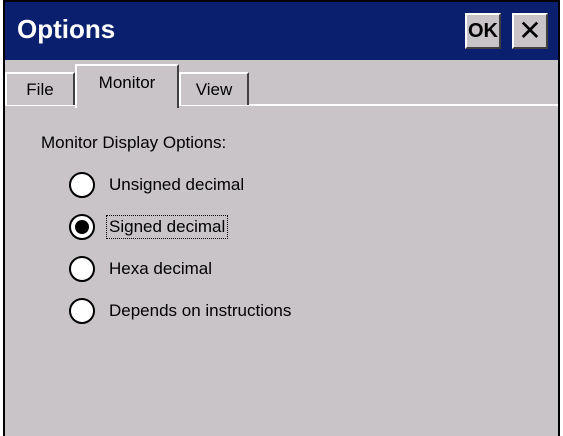 This screenshot has height=436, width=563. I want to click on tab-file-label: File, so click(40, 89).